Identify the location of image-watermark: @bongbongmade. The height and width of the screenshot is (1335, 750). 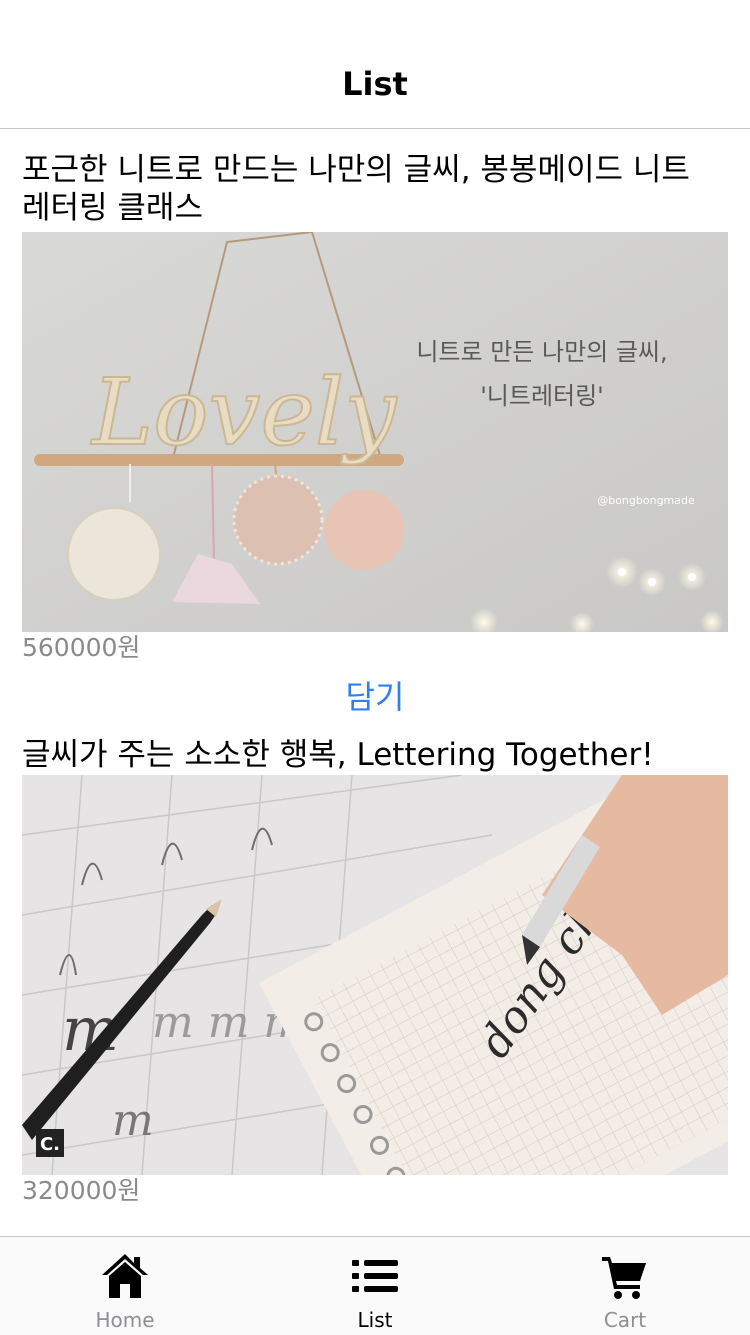
(646, 500).